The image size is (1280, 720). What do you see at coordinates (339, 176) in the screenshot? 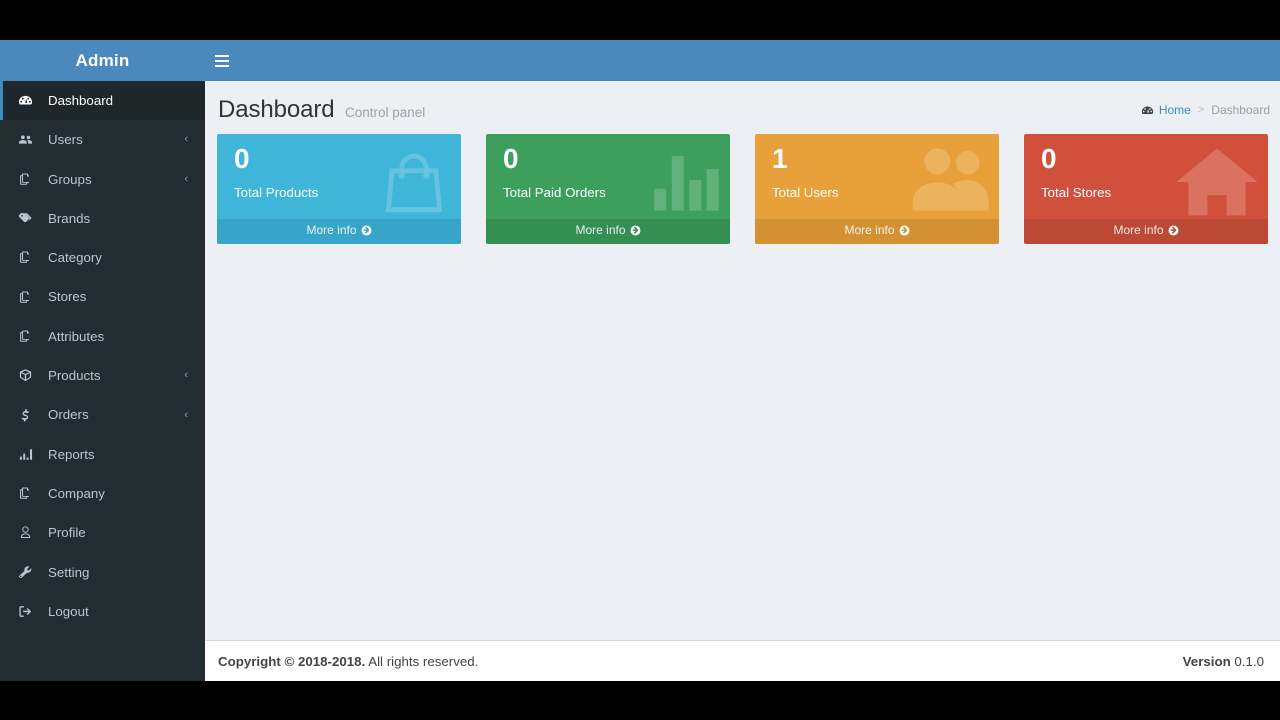
I see `info-box-body: 0 Total Products` at bounding box center [339, 176].